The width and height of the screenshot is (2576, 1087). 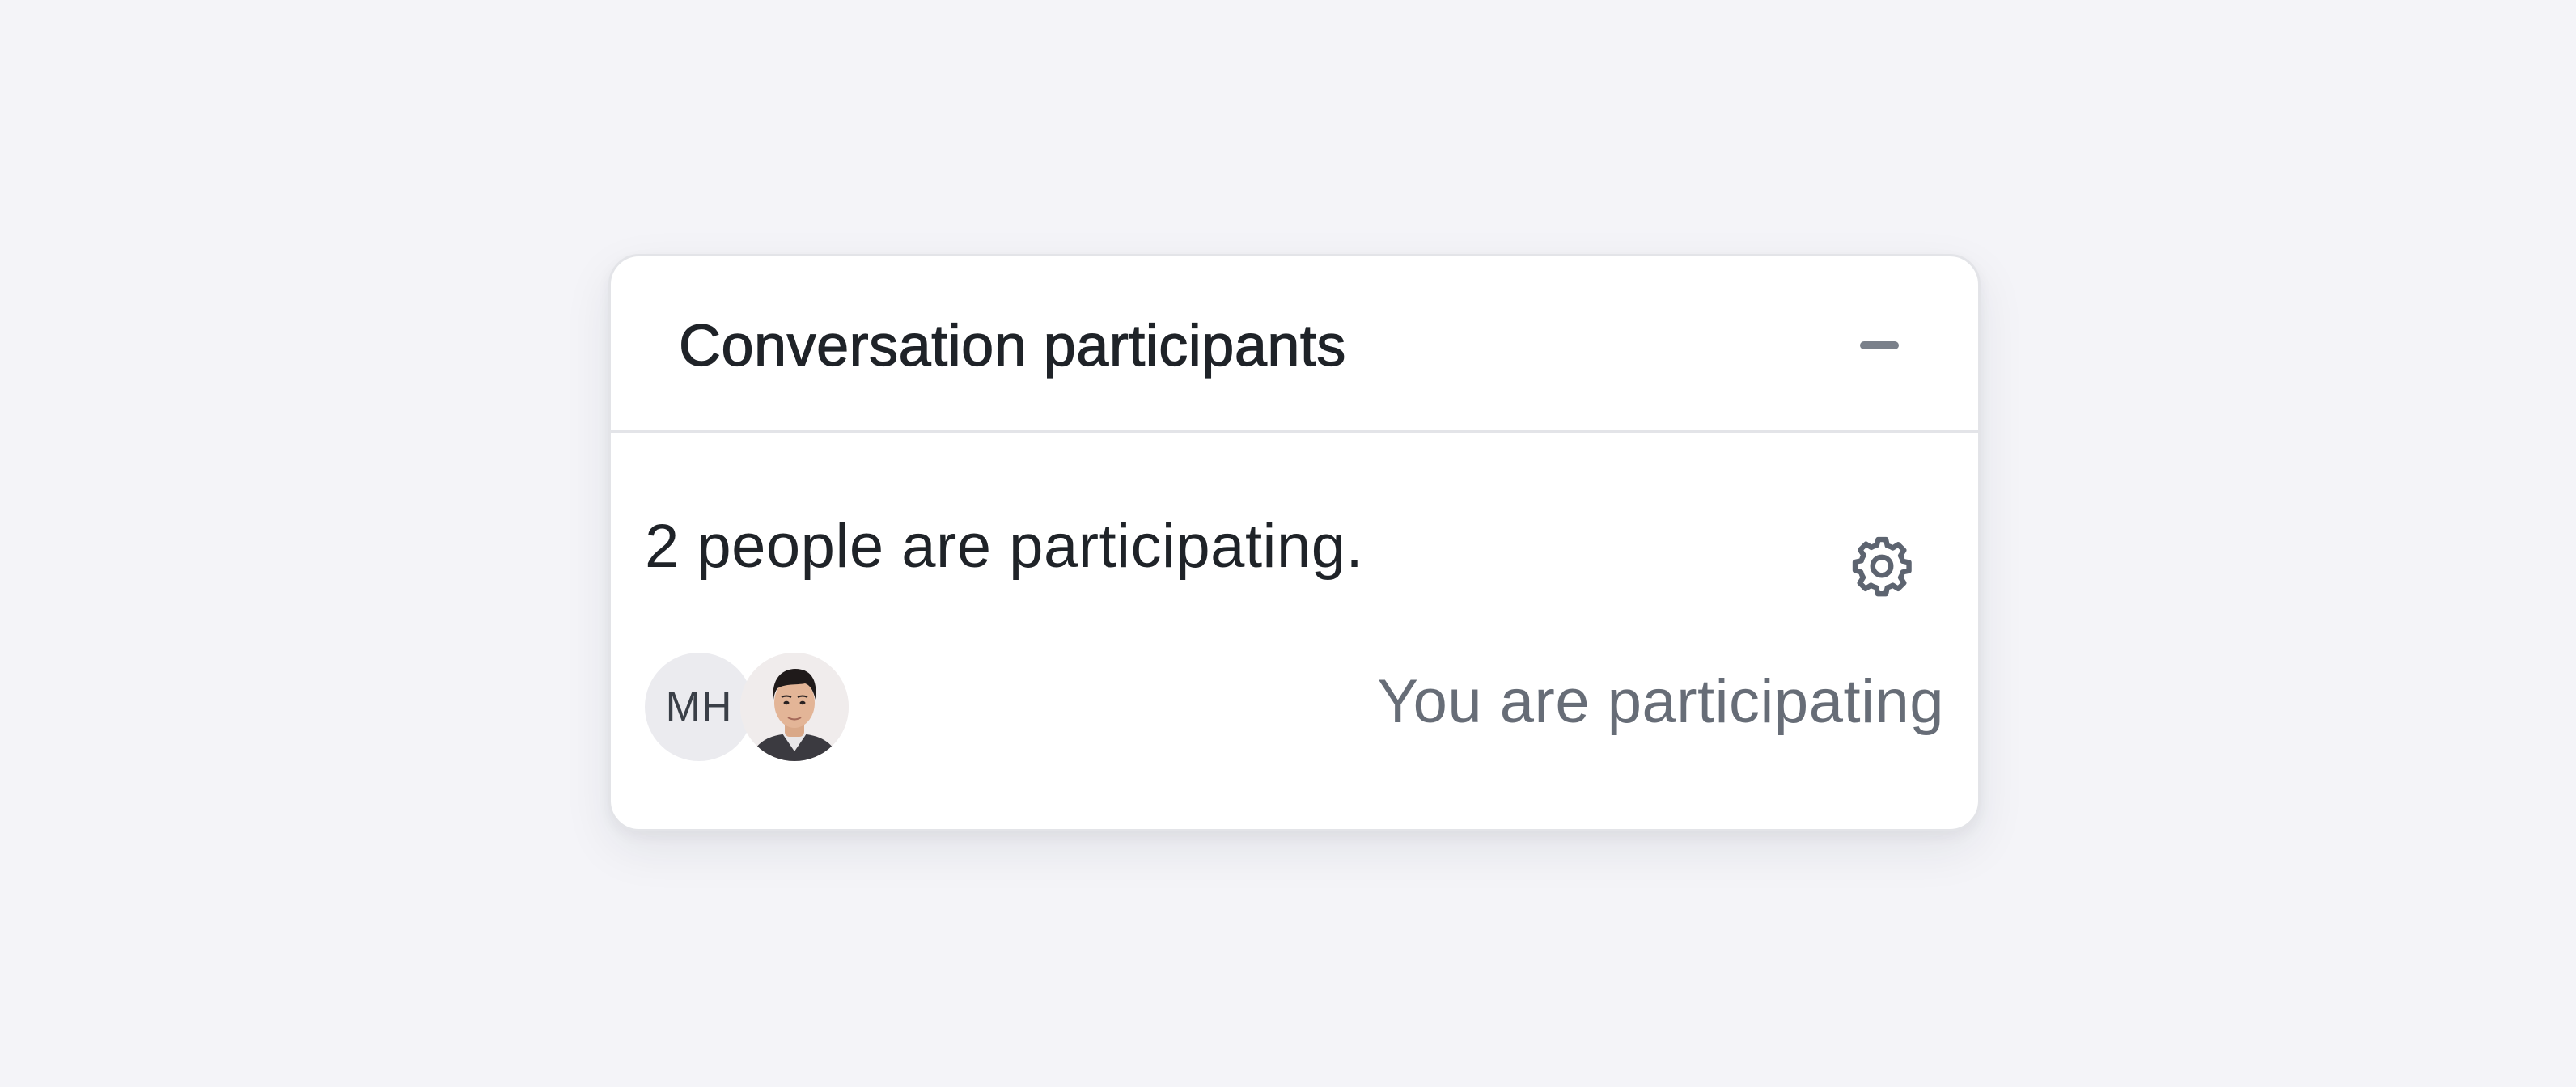 I want to click on settings-button, so click(x=1881, y=566).